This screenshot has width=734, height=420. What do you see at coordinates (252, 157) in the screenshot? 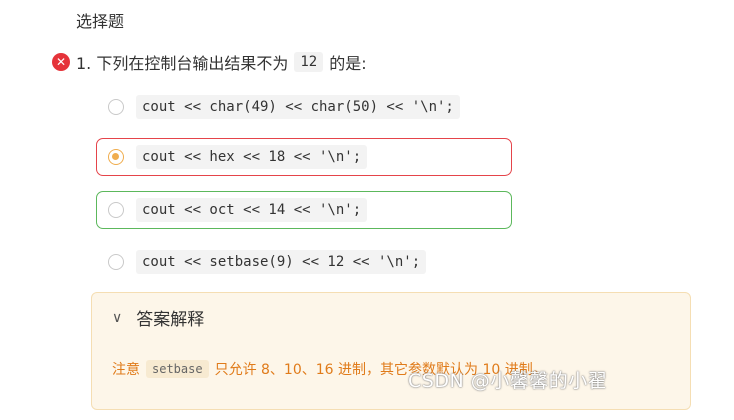
I see `option-code: cout << hex << 18 << '\n';` at bounding box center [252, 157].